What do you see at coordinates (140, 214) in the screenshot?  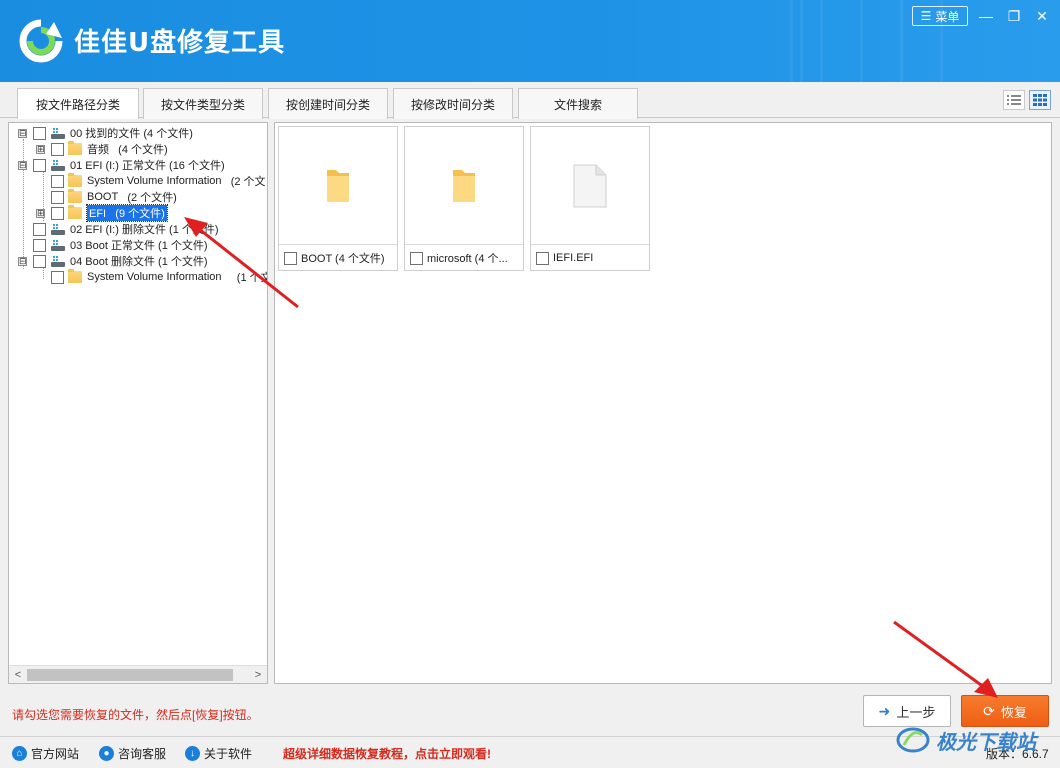 I see `tree-item-count: (9 个文件)` at bounding box center [140, 214].